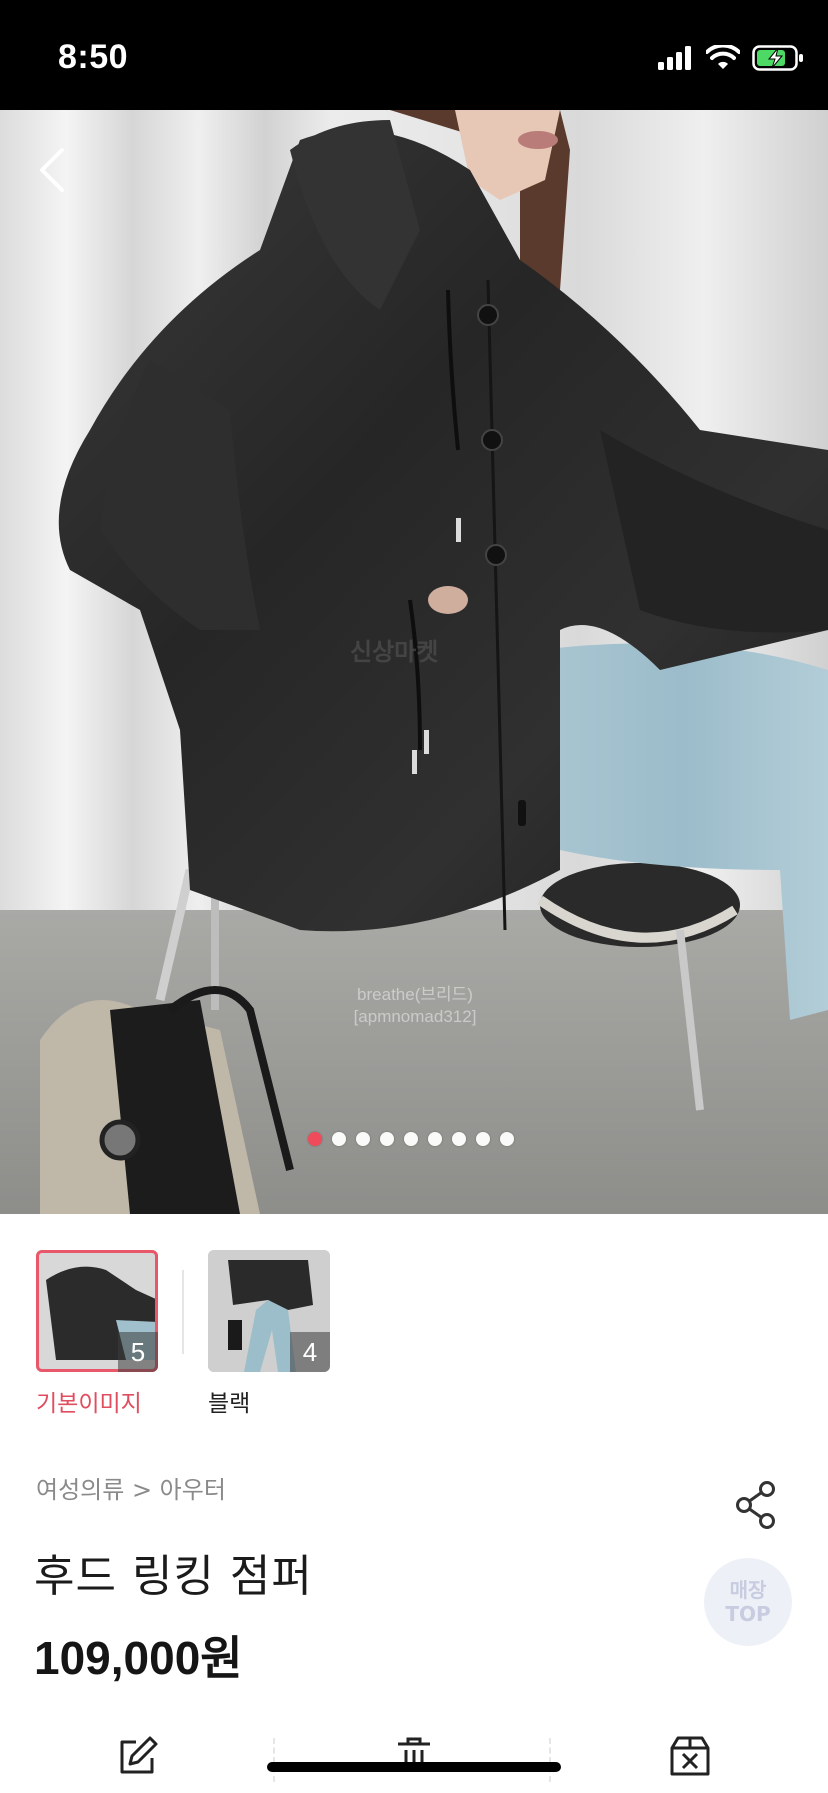  Describe the element at coordinates (310, 1352) in the screenshot. I see `thumbnail-count: 4` at that location.